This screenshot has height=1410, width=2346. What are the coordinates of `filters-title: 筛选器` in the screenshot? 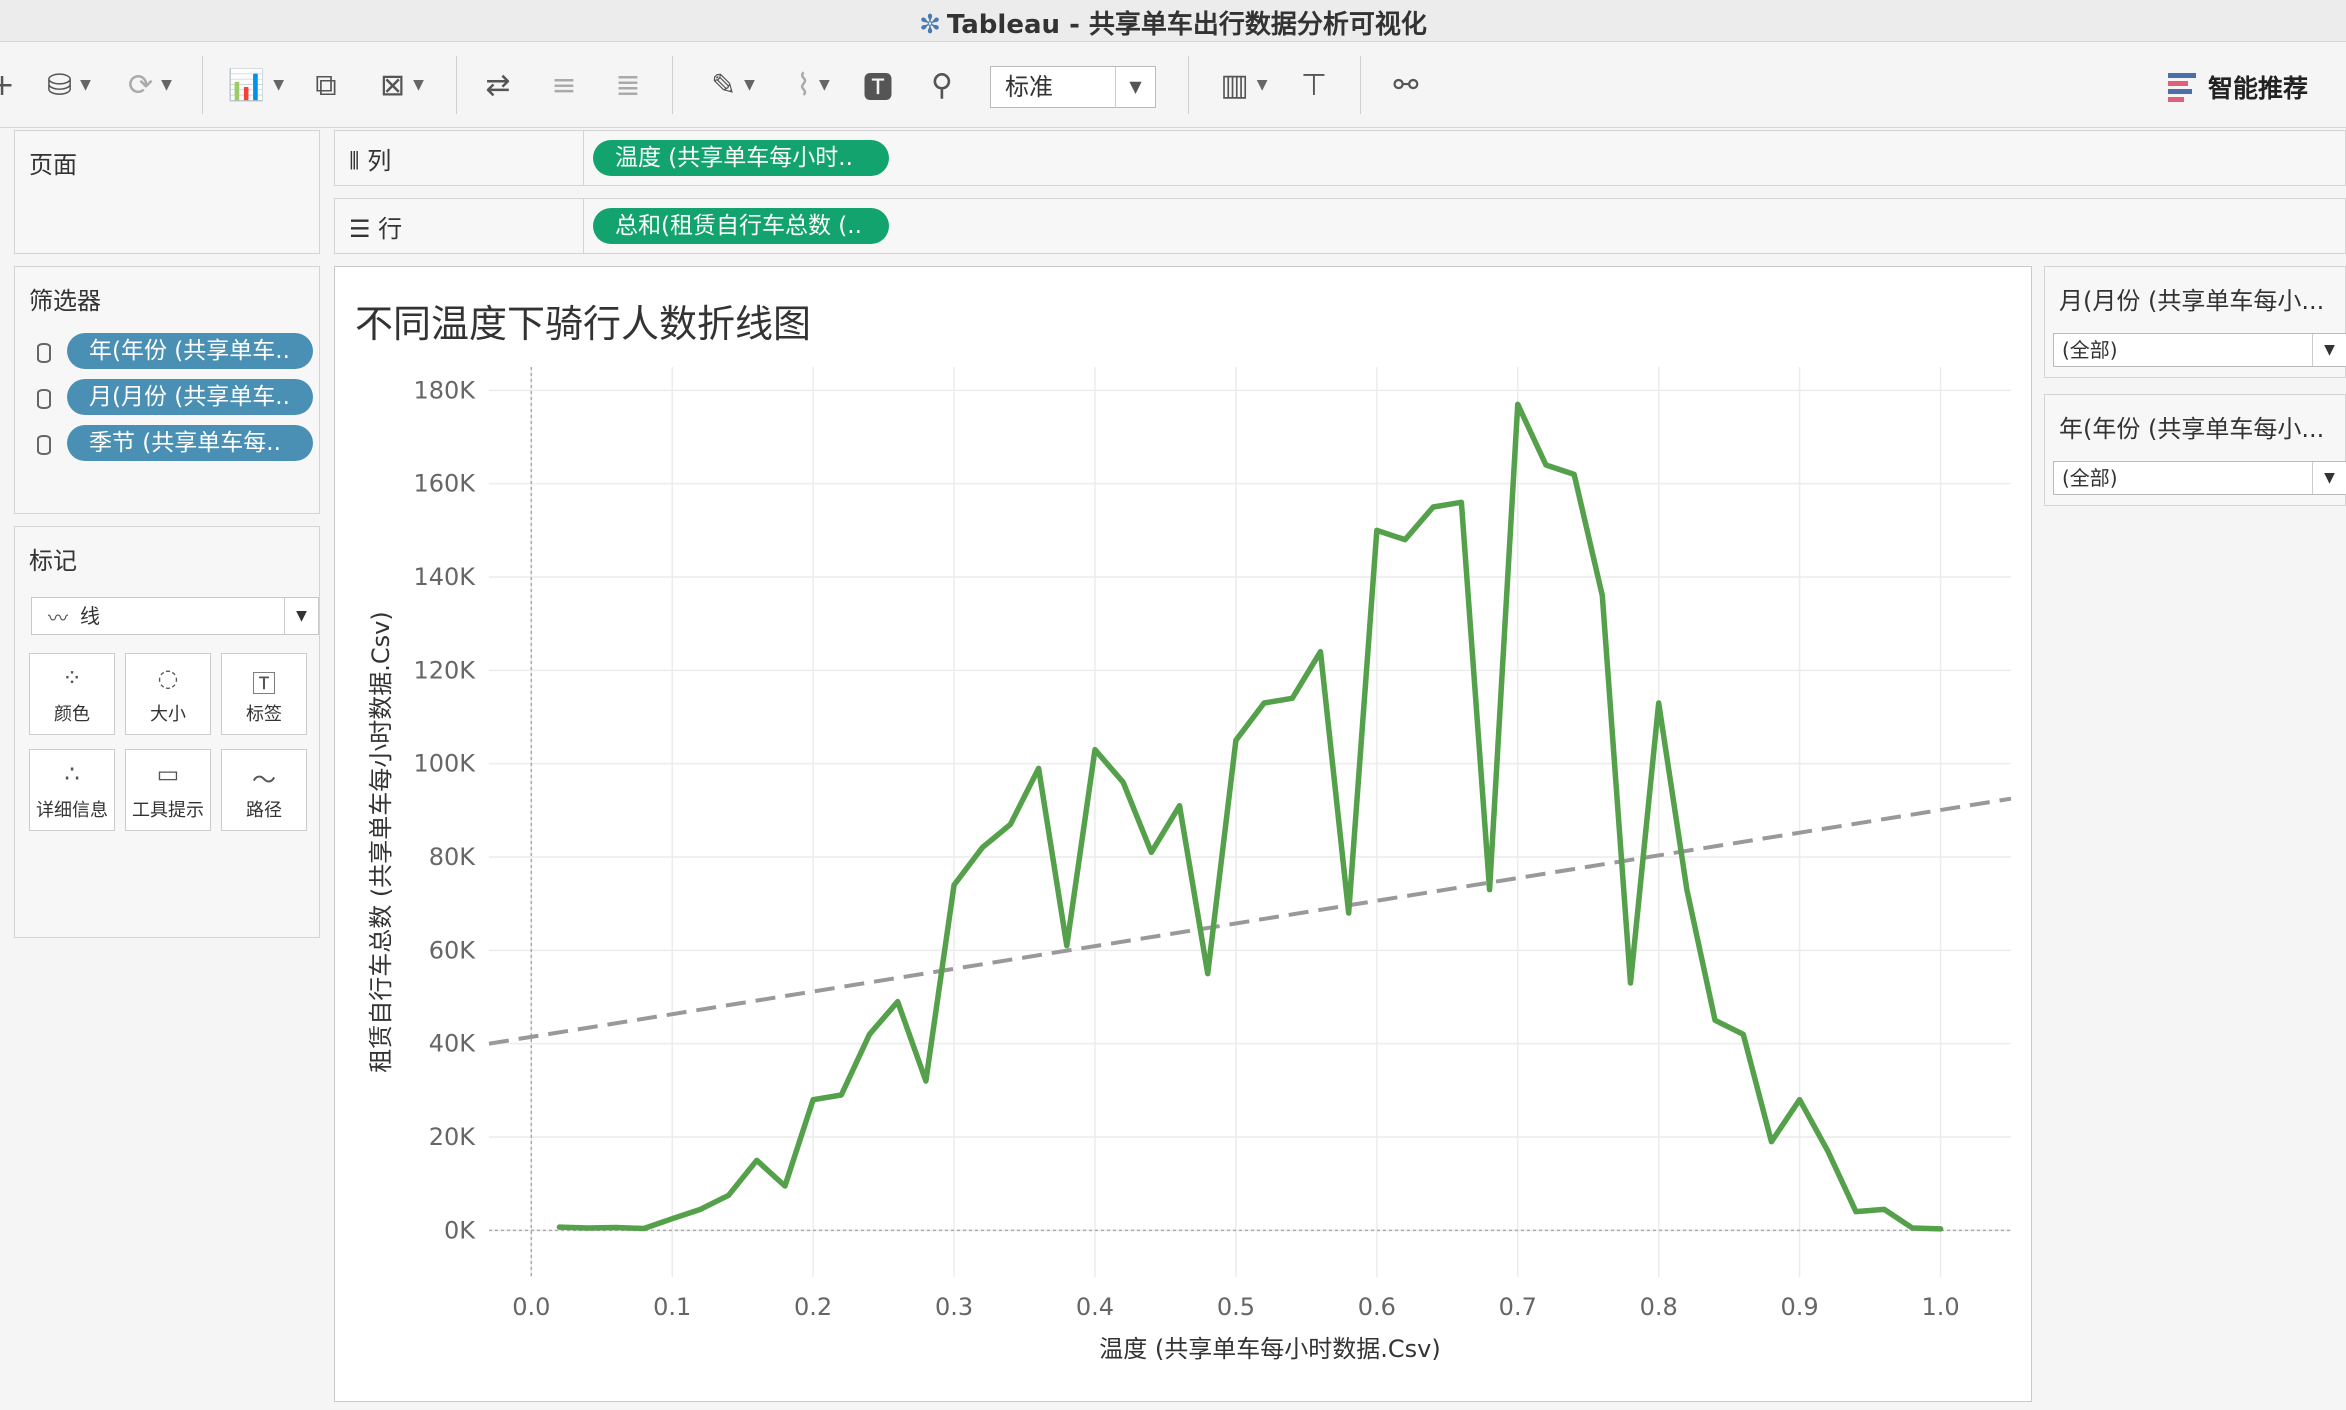 It's located at (65, 301).